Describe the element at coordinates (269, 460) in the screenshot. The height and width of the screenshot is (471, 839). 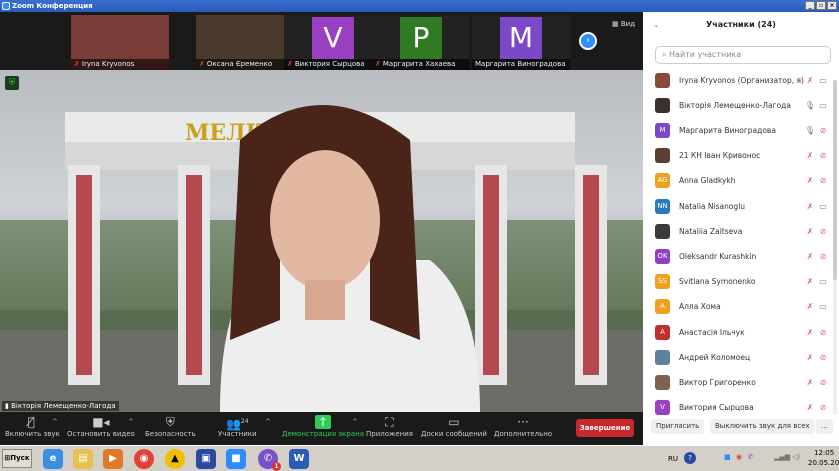
I see `viber-icon: ✆ 1` at that location.